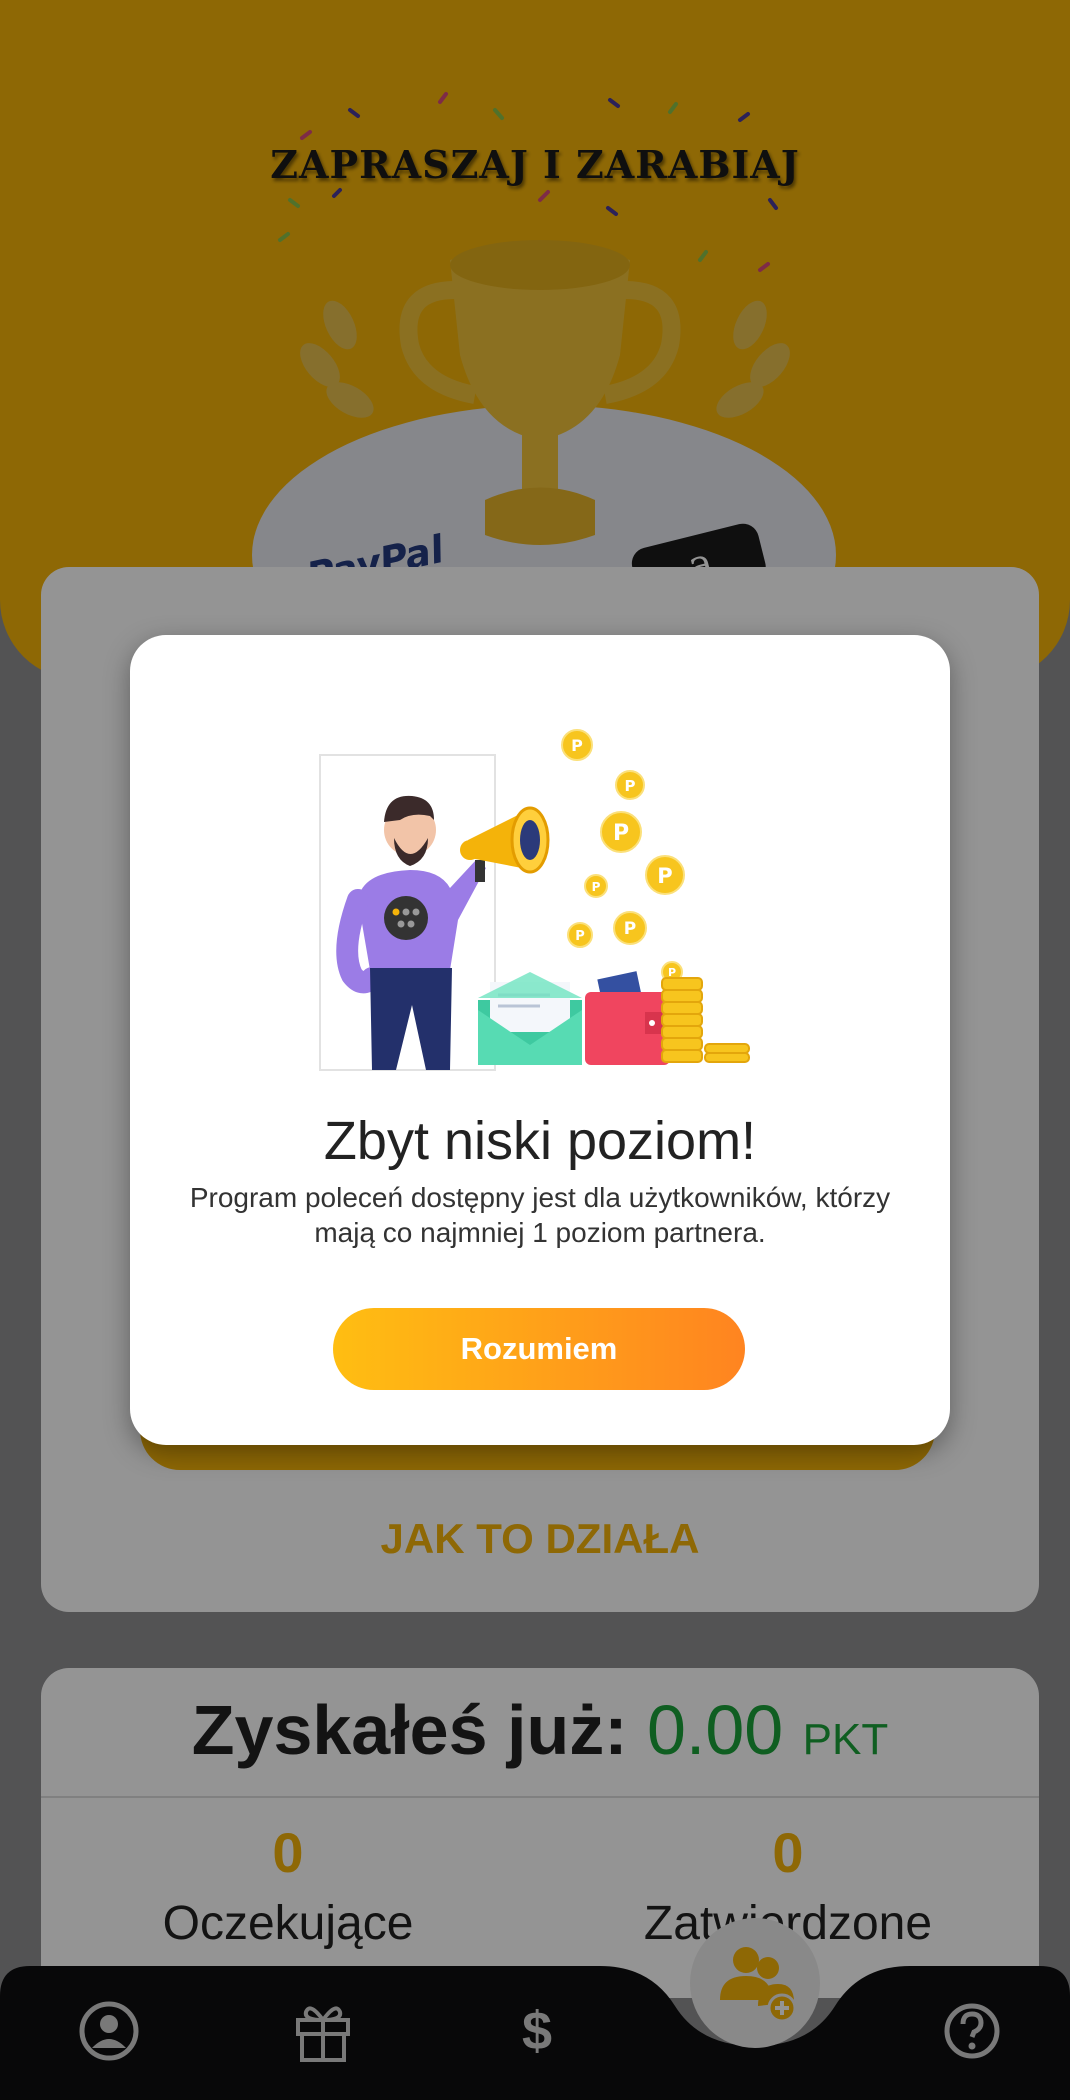  Describe the element at coordinates (534, 900) in the screenshot. I see `megaphone-illustration: P P P P P P P P` at that location.